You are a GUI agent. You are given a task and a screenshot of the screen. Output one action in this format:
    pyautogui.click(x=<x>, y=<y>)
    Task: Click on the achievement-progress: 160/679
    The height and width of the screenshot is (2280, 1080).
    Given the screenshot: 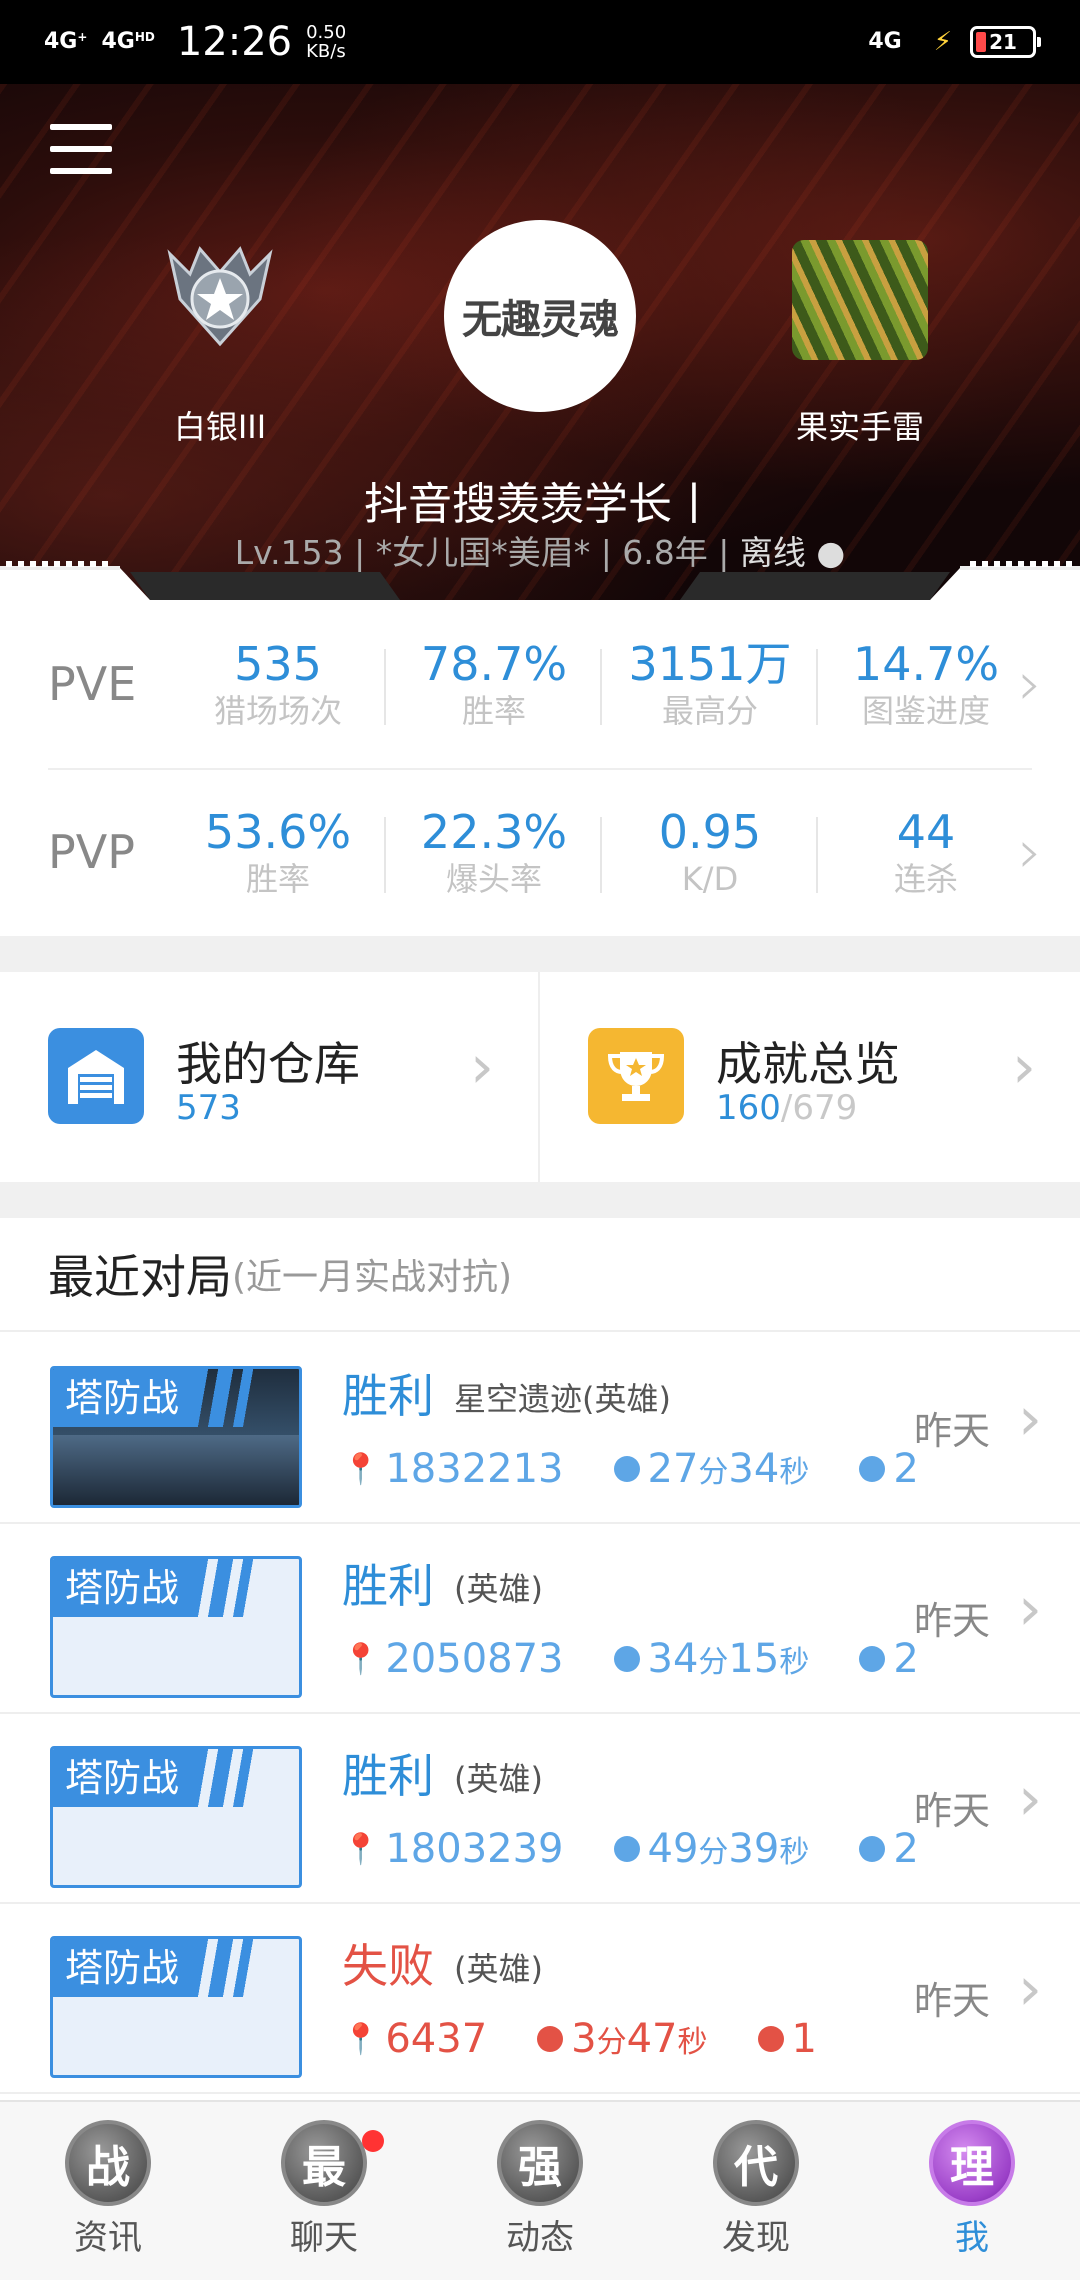 What is the action you would take?
    pyautogui.click(x=787, y=1108)
    